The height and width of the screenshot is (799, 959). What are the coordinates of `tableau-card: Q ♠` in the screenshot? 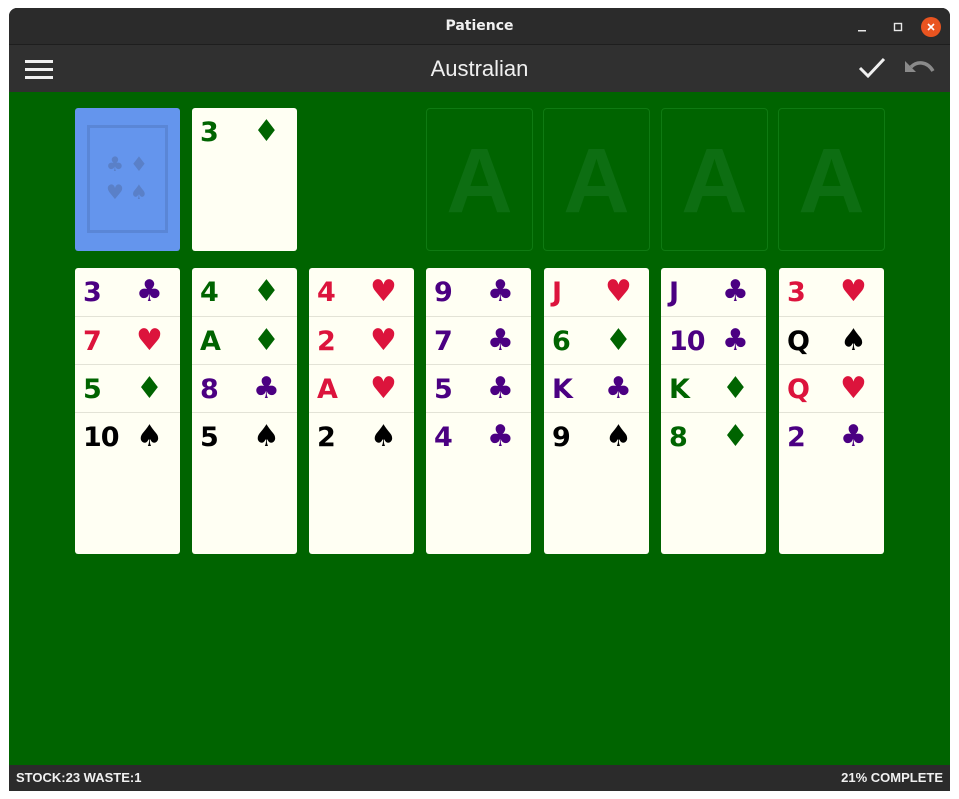 It's located at (831, 340).